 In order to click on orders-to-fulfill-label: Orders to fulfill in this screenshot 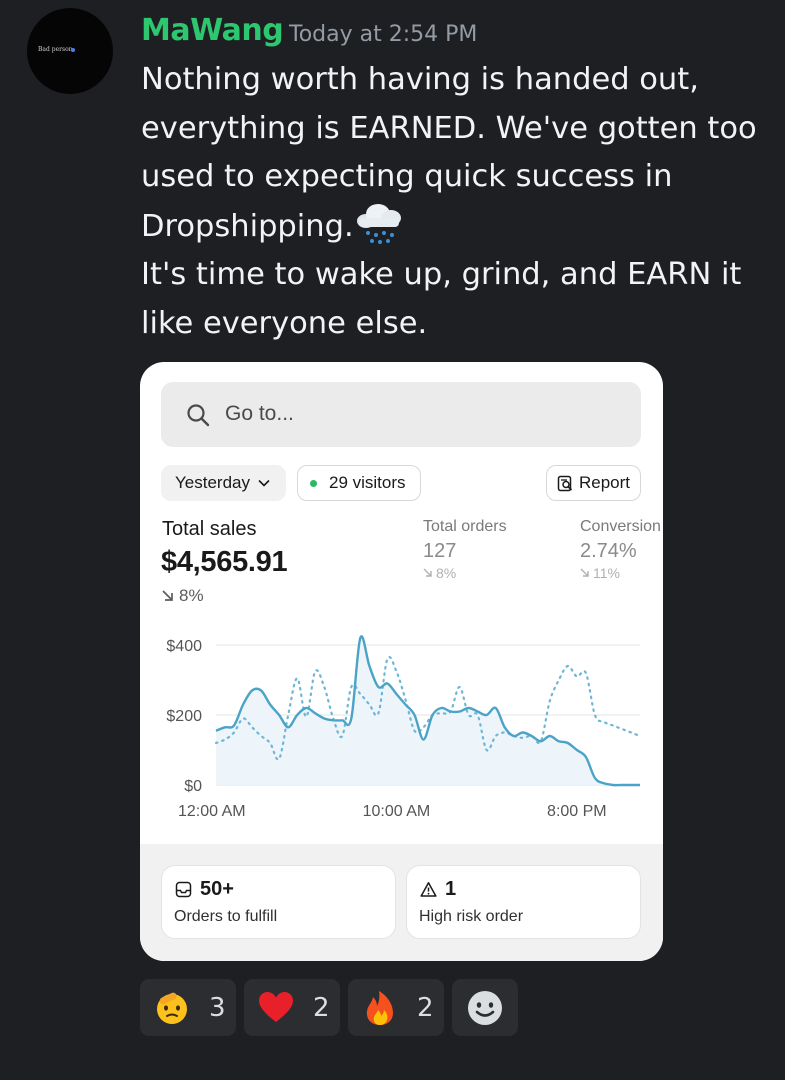, I will do `click(226, 916)`.